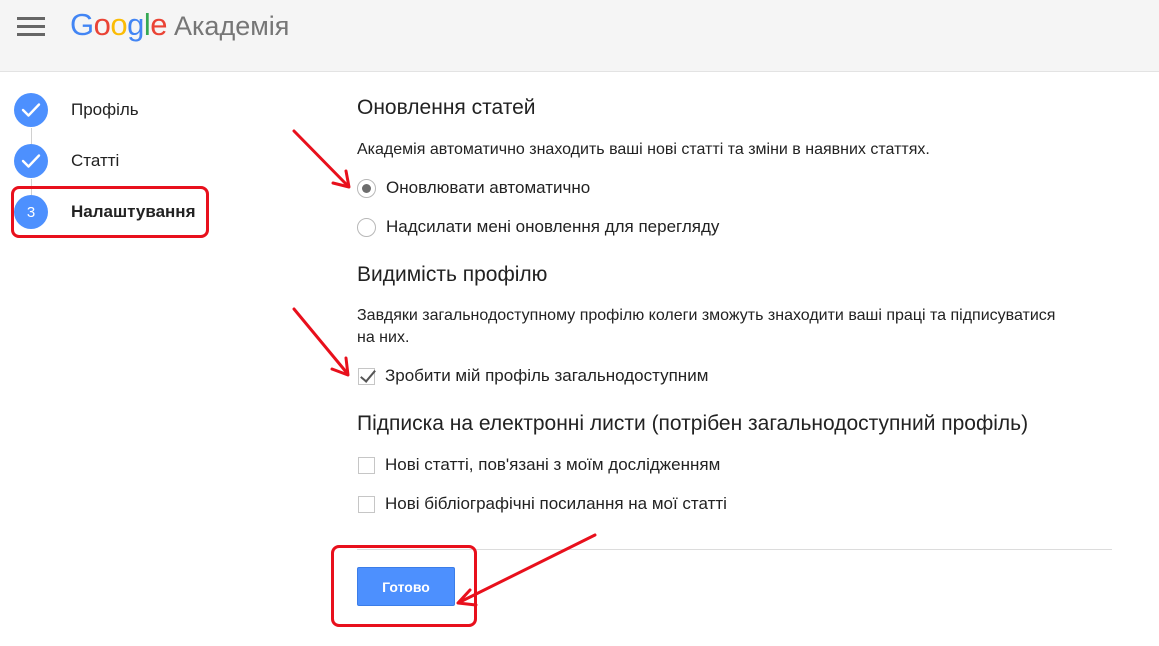 The width and height of the screenshot is (1159, 646). I want to click on google-wordmark: Google, so click(119, 25).